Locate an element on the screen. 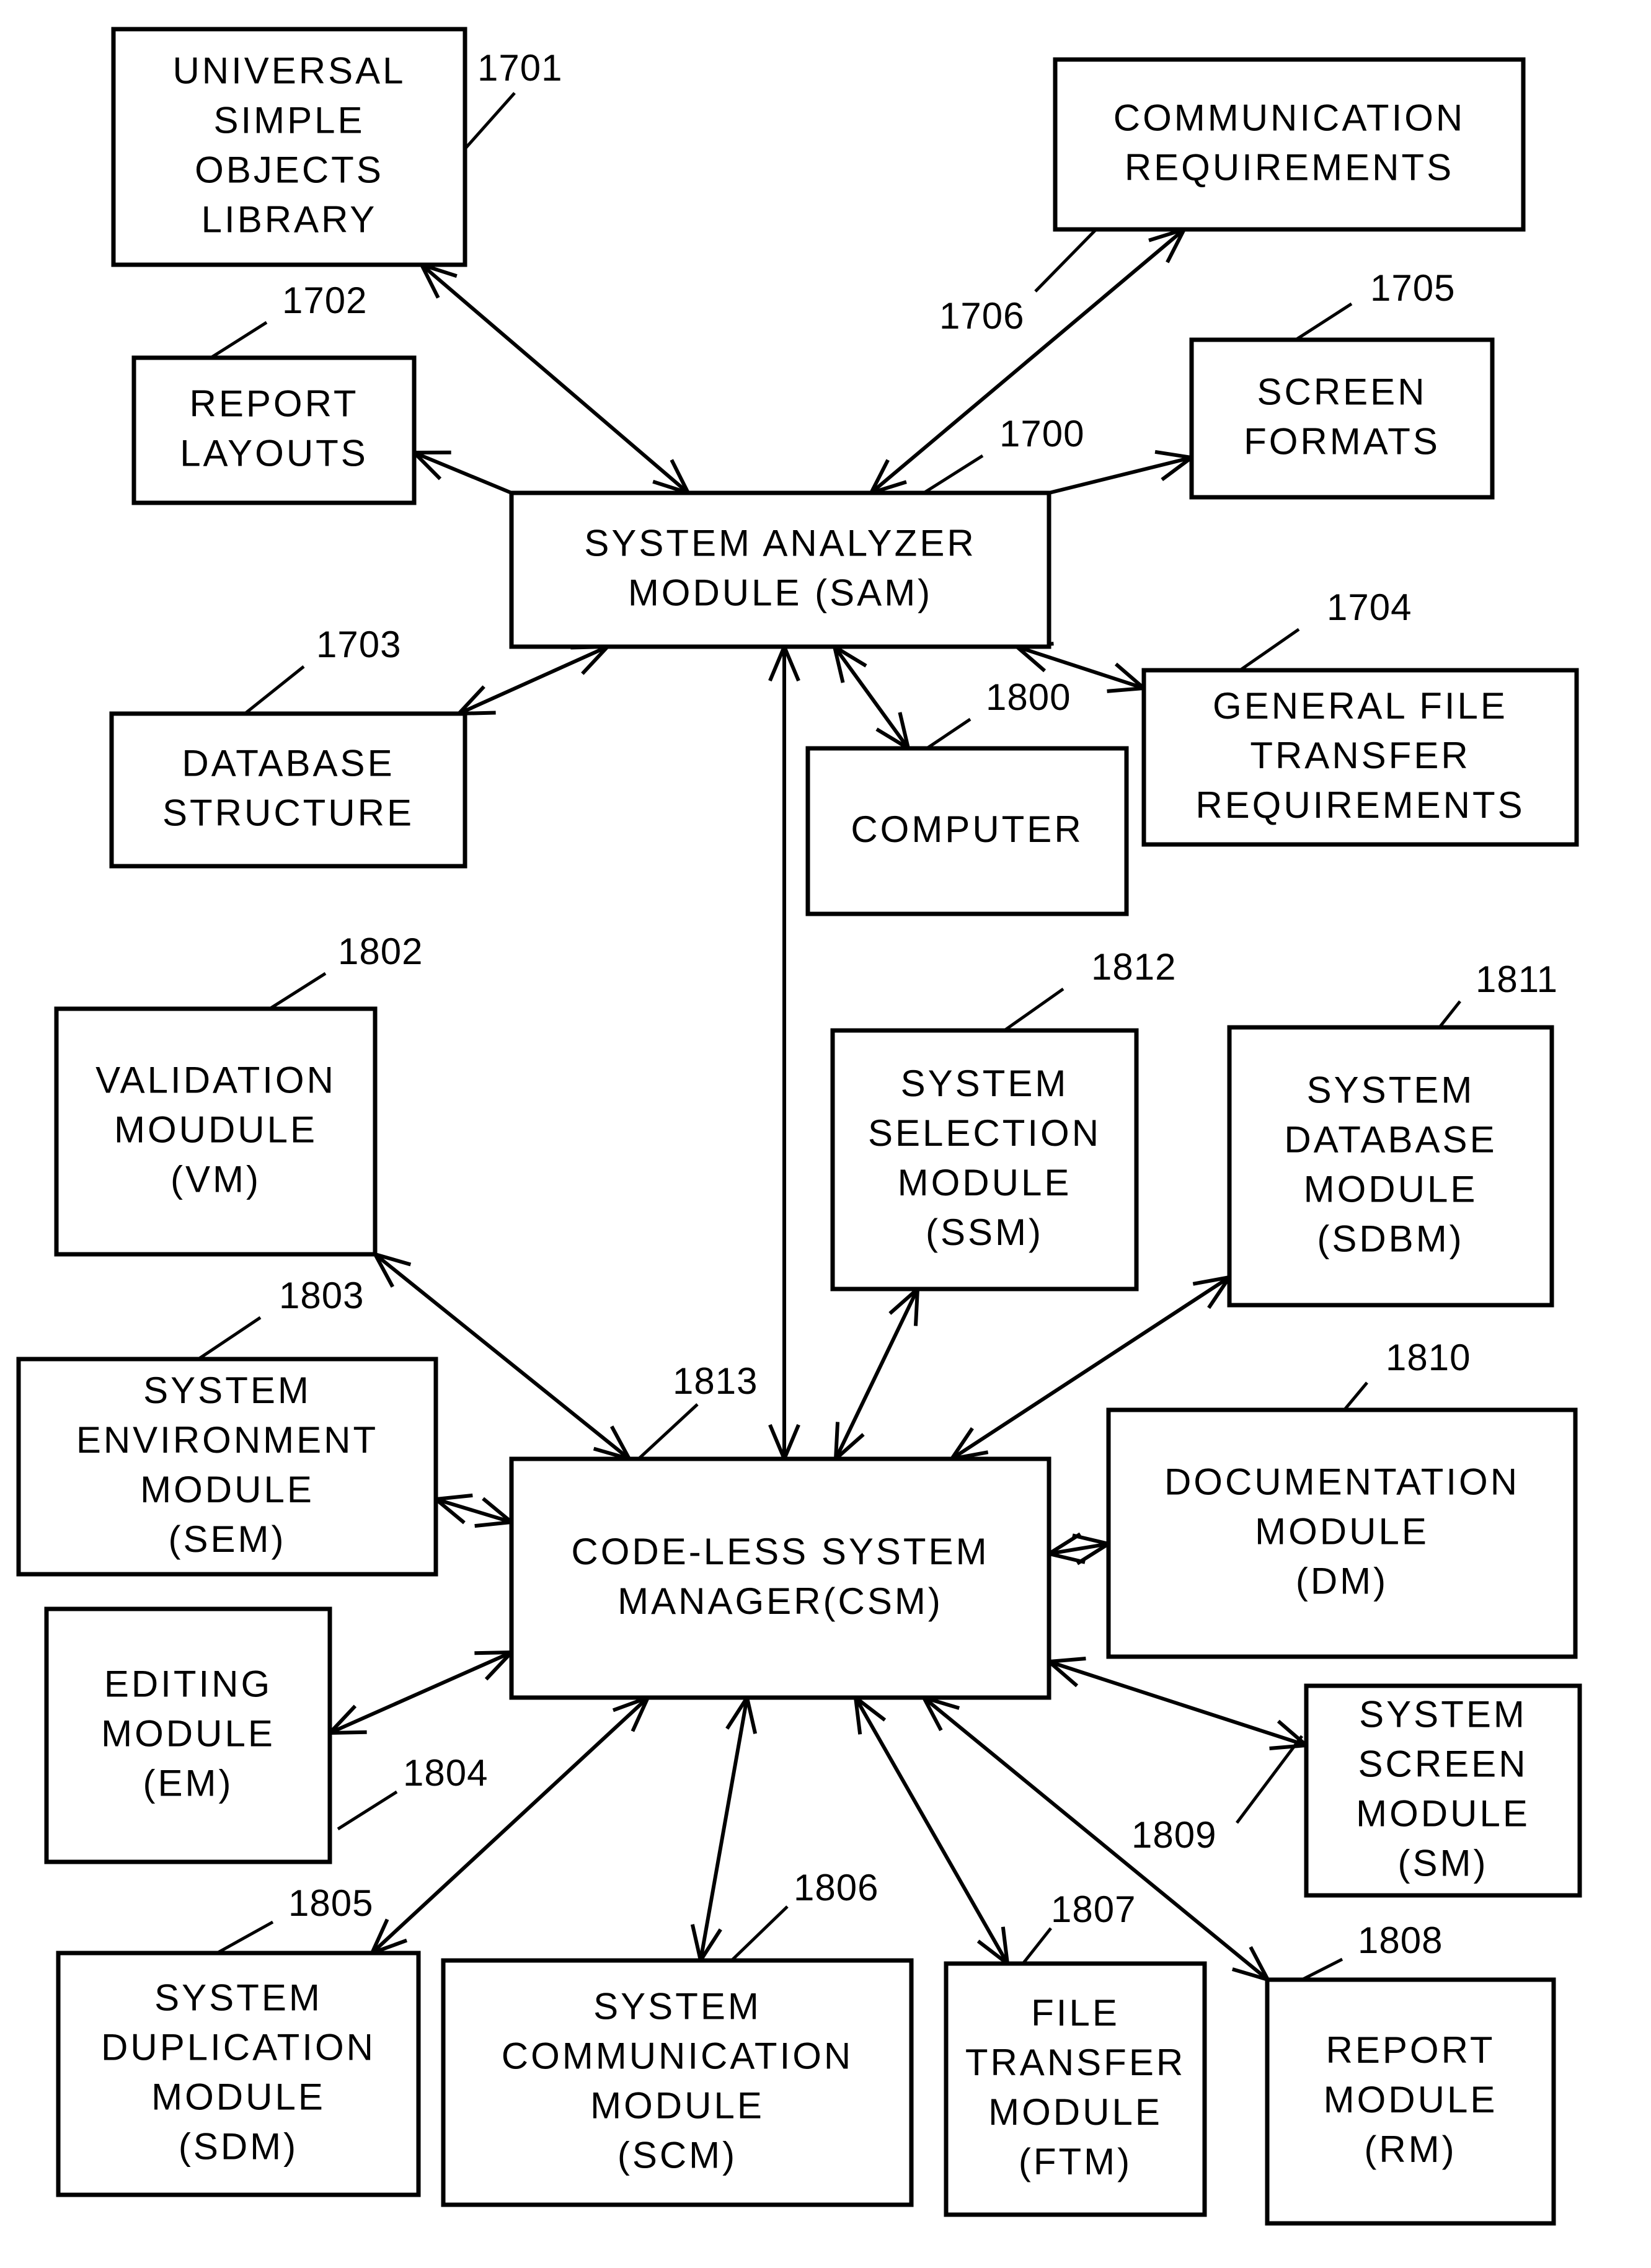 This screenshot has height=2268, width=1651. node-label-line: DUPLICATION is located at coordinates (238, 2048).